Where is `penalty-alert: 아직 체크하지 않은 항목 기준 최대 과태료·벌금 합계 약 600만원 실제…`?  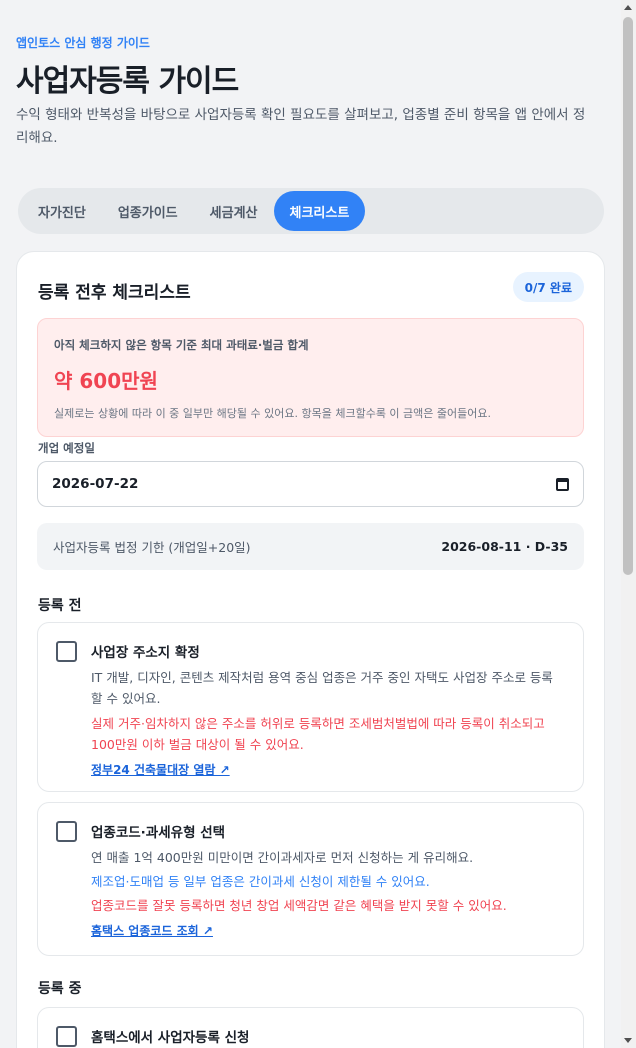
penalty-alert: 아직 체크하지 않은 항목 기준 최대 과태료·벌금 합계 약 600만원 실제… is located at coordinates (310, 377).